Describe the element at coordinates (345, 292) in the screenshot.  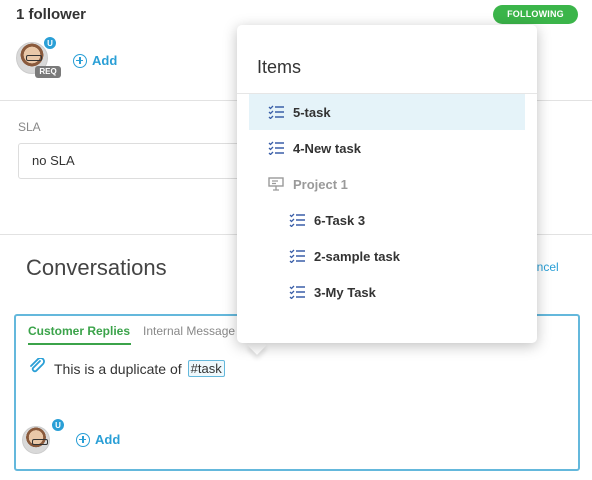
I see `popup-item-label: 3-My Task` at that location.